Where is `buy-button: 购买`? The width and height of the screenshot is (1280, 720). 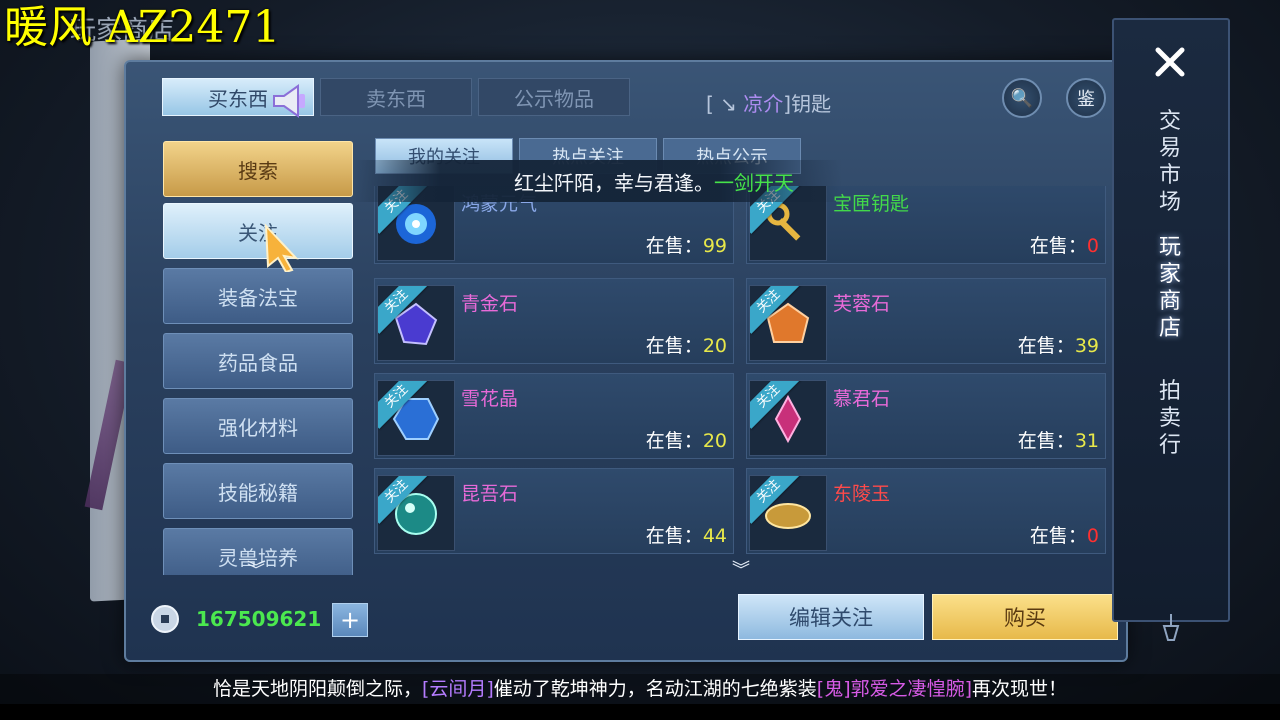
buy-button: 购买 is located at coordinates (1025, 617).